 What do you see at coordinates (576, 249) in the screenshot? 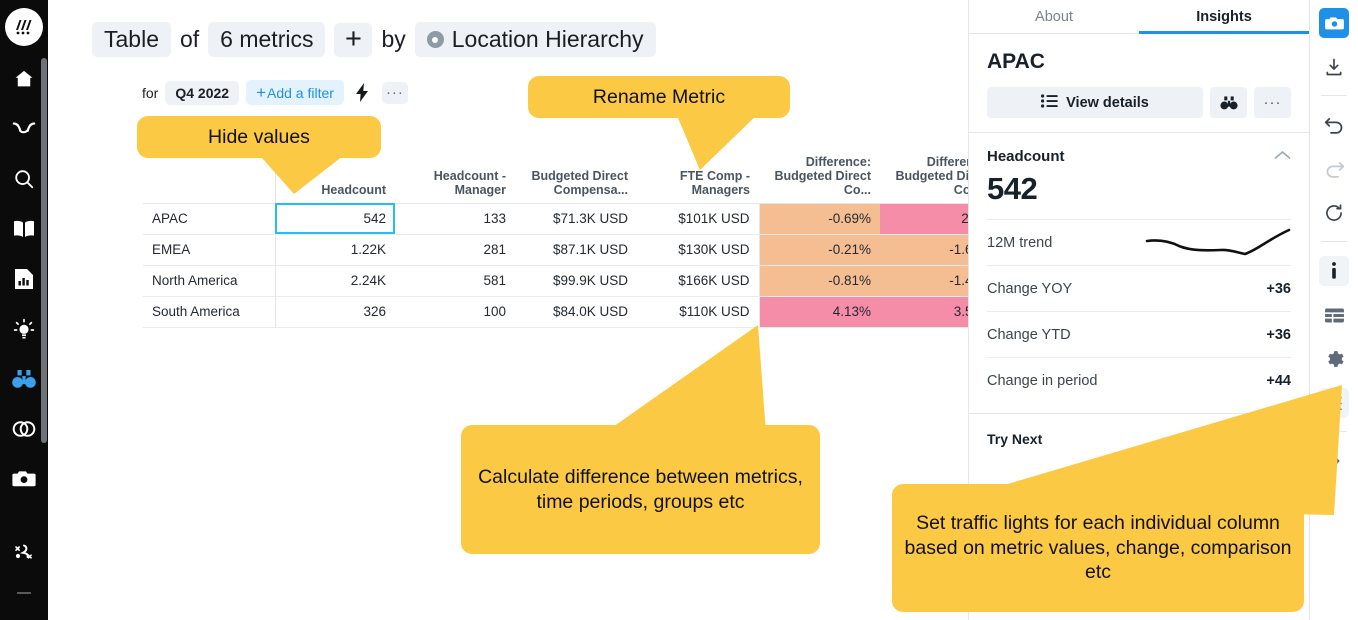
I see `table-cell-budgeted_direct_comp: $87.1K USD` at bounding box center [576, 249].